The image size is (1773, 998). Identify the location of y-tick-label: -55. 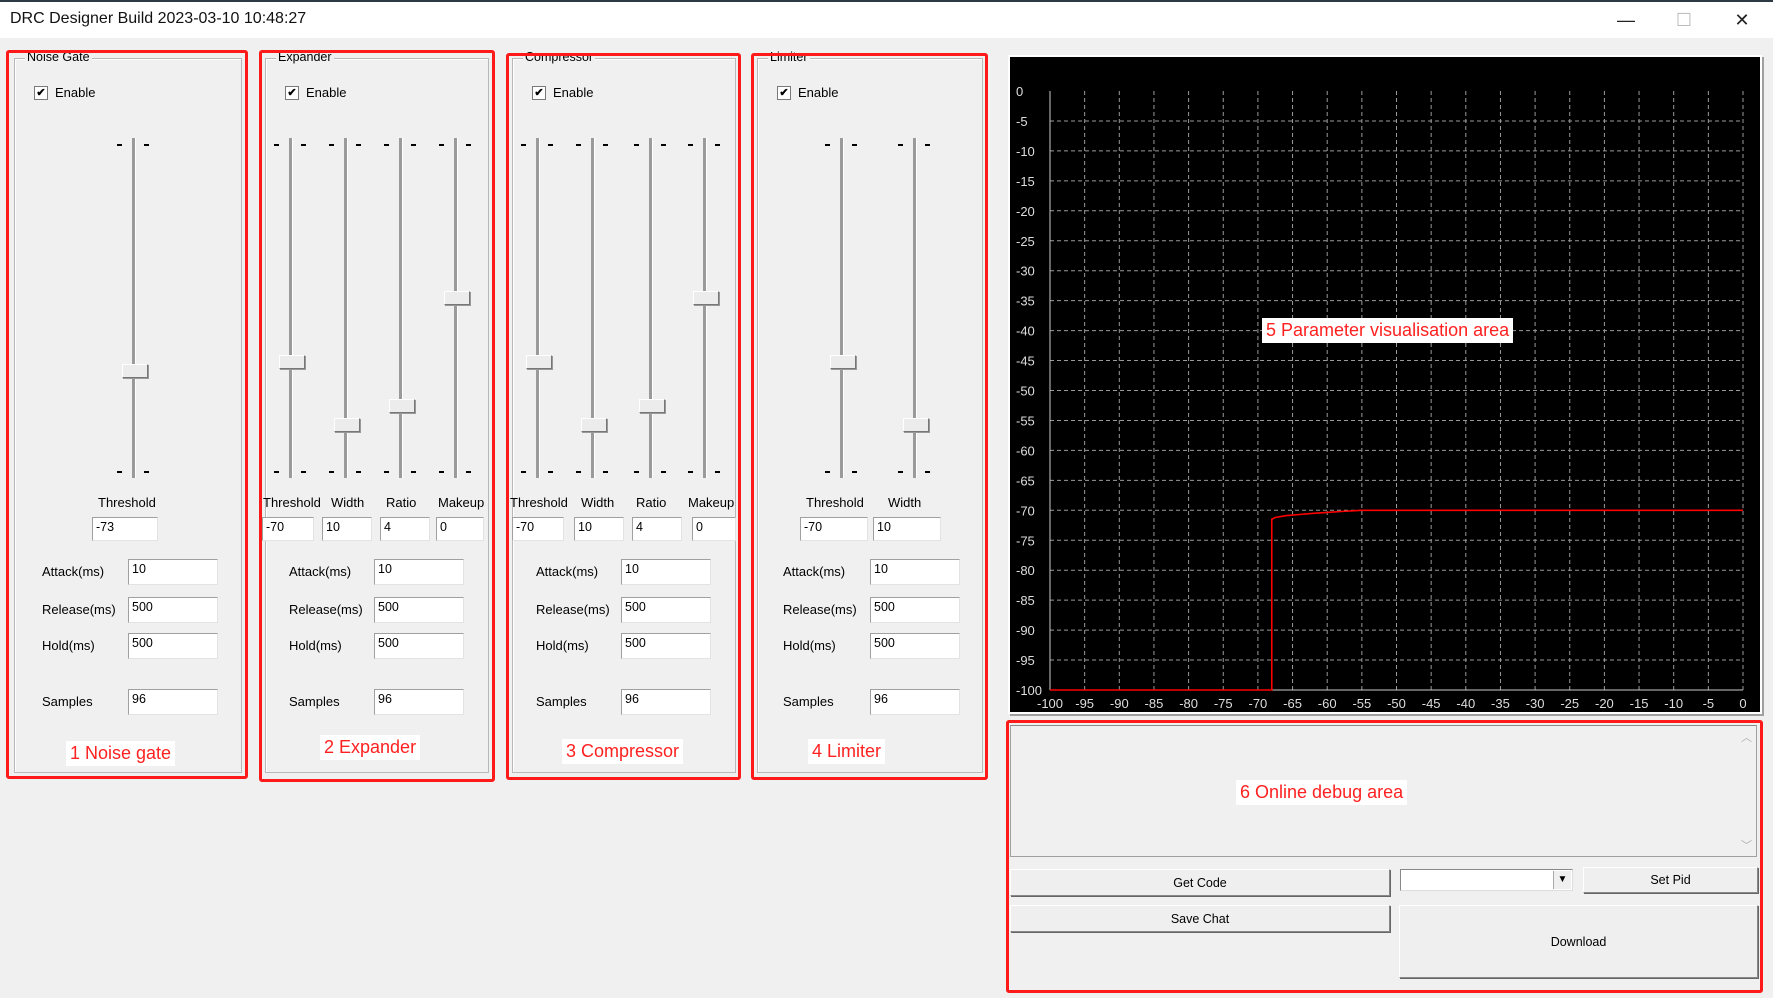
(1025, 420).